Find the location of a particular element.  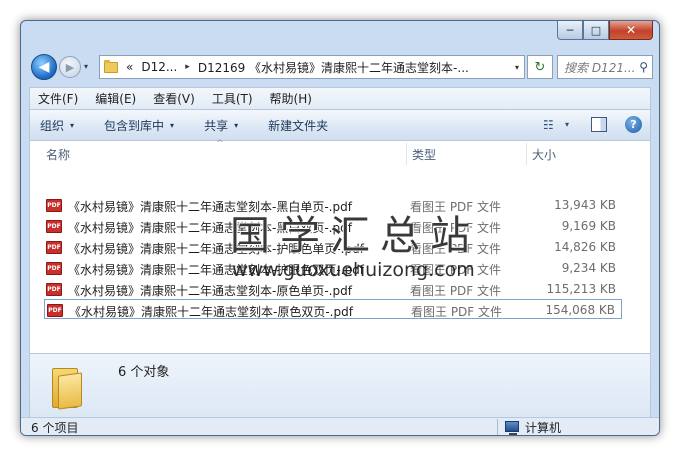

caption-buttons: ─ □ ✕ is located at coordinates (605, 31).